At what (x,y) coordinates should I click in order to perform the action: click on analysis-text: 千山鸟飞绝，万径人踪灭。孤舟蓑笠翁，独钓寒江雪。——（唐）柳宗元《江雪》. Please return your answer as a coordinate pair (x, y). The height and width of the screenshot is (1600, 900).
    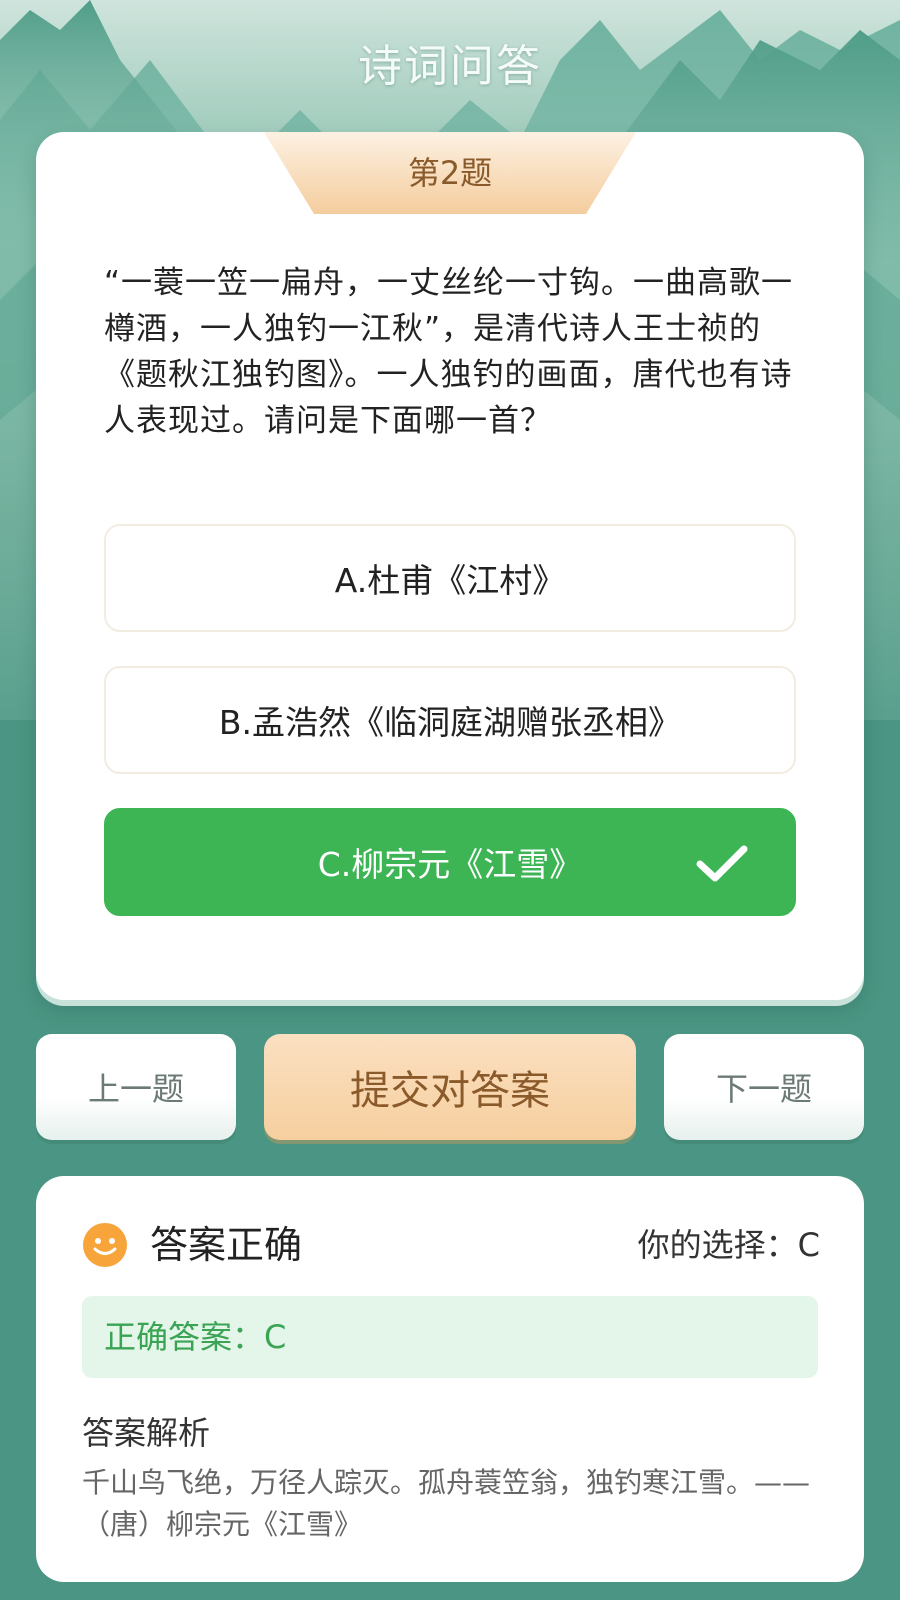
    Looking at the image, I should click on (446, 1503).